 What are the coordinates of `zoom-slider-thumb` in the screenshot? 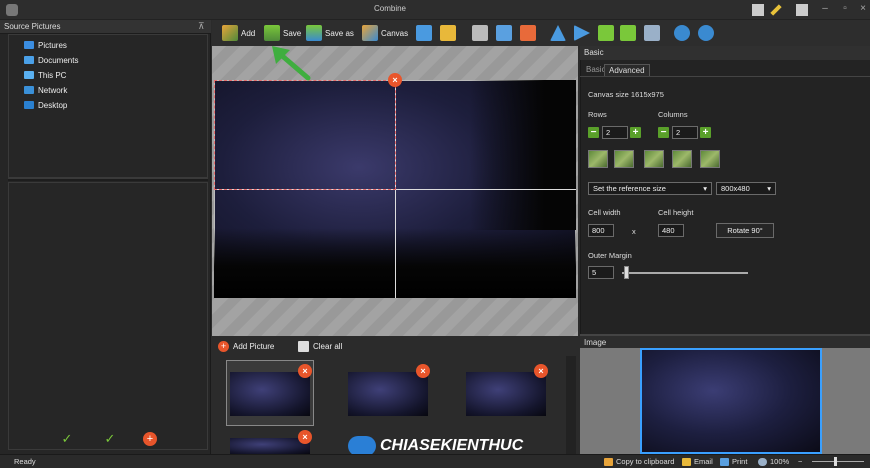 It's located at (835, 461).